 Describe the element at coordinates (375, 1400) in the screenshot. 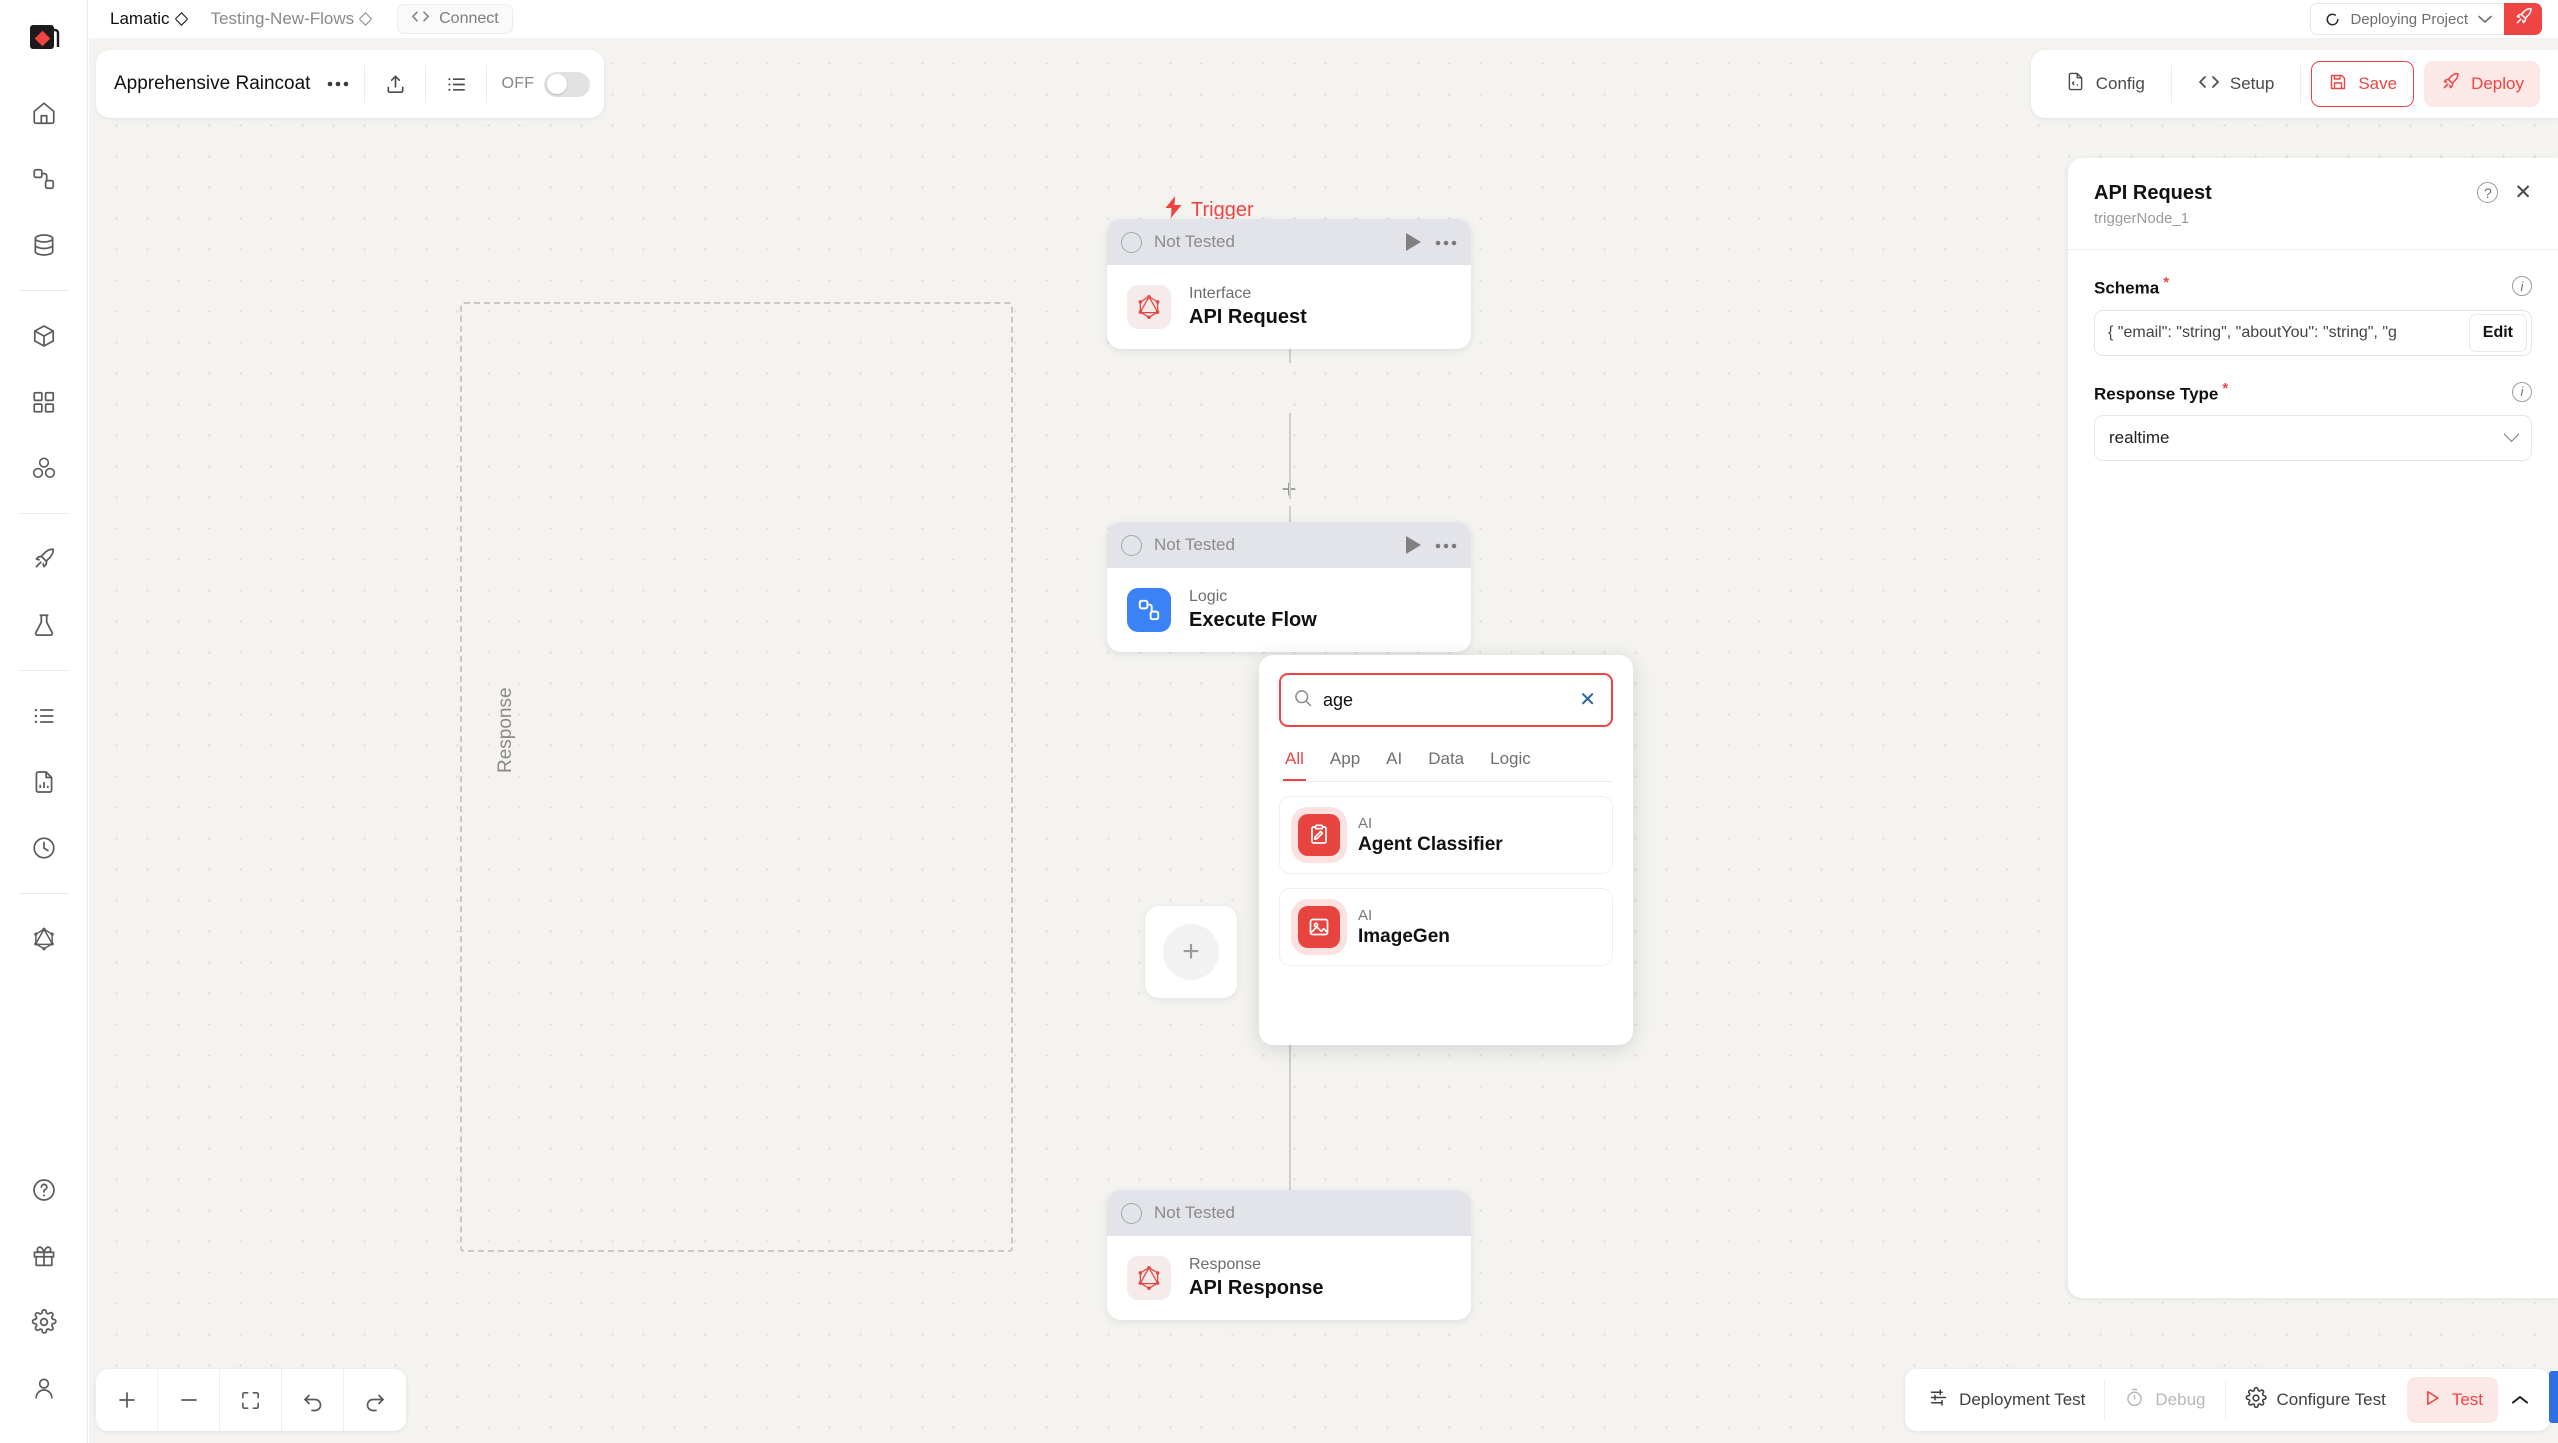

I see `redo-icon` at that location.